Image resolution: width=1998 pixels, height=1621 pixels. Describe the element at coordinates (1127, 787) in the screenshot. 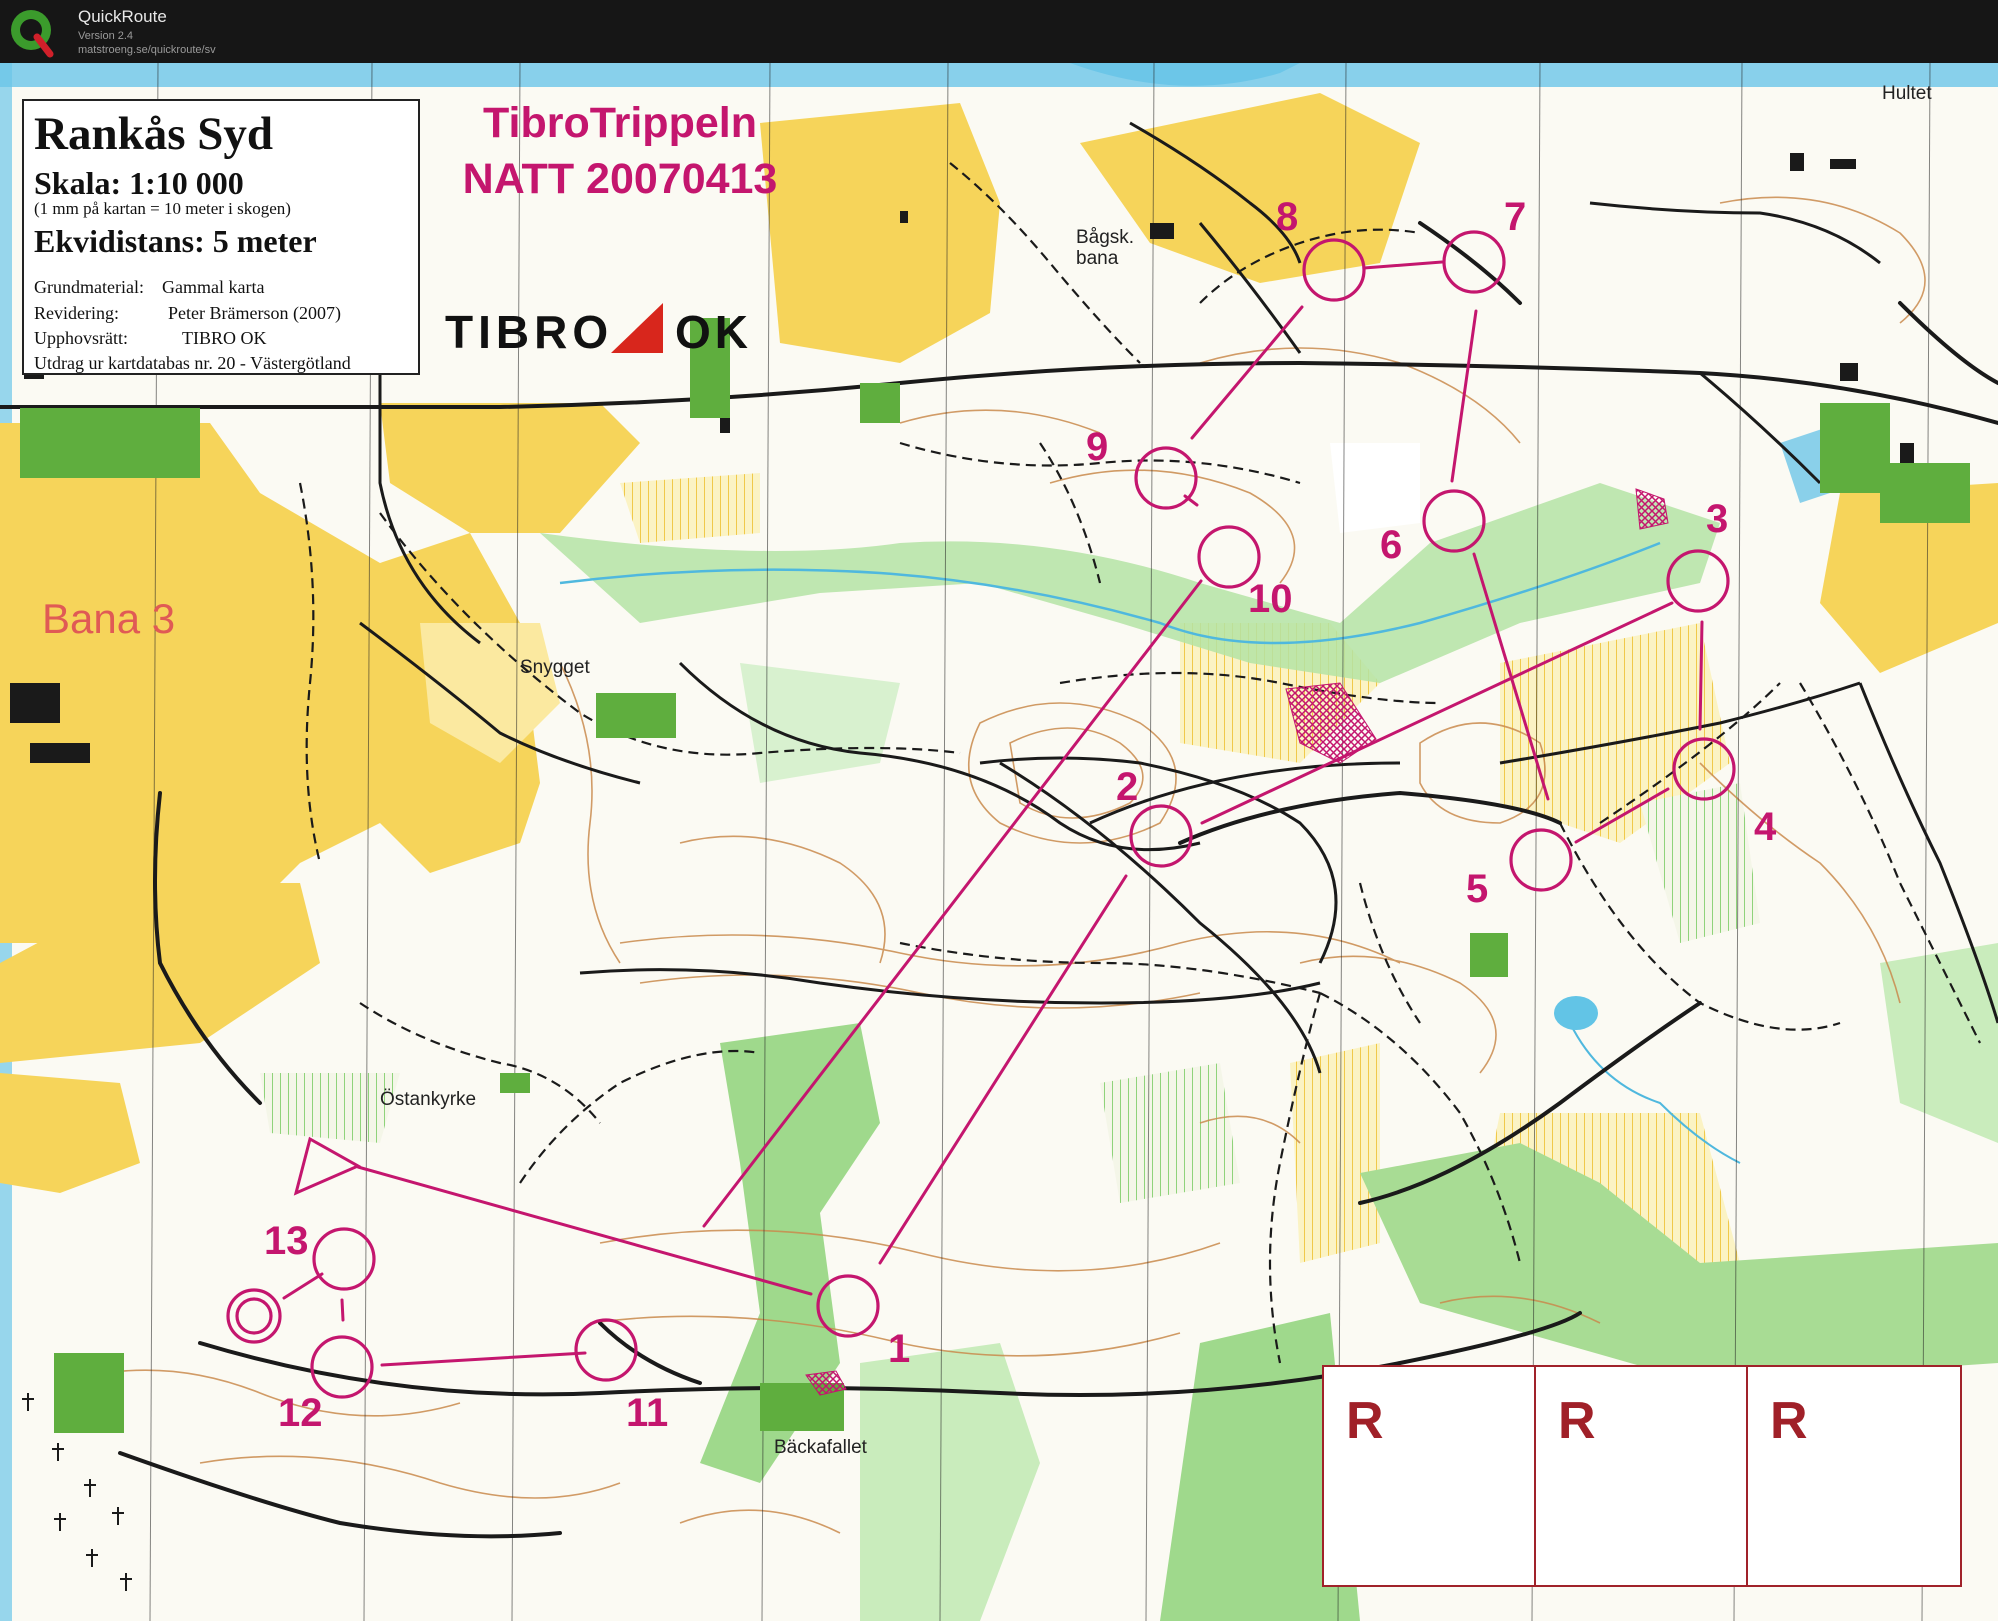

I see `control-number-2: 2` at that location.